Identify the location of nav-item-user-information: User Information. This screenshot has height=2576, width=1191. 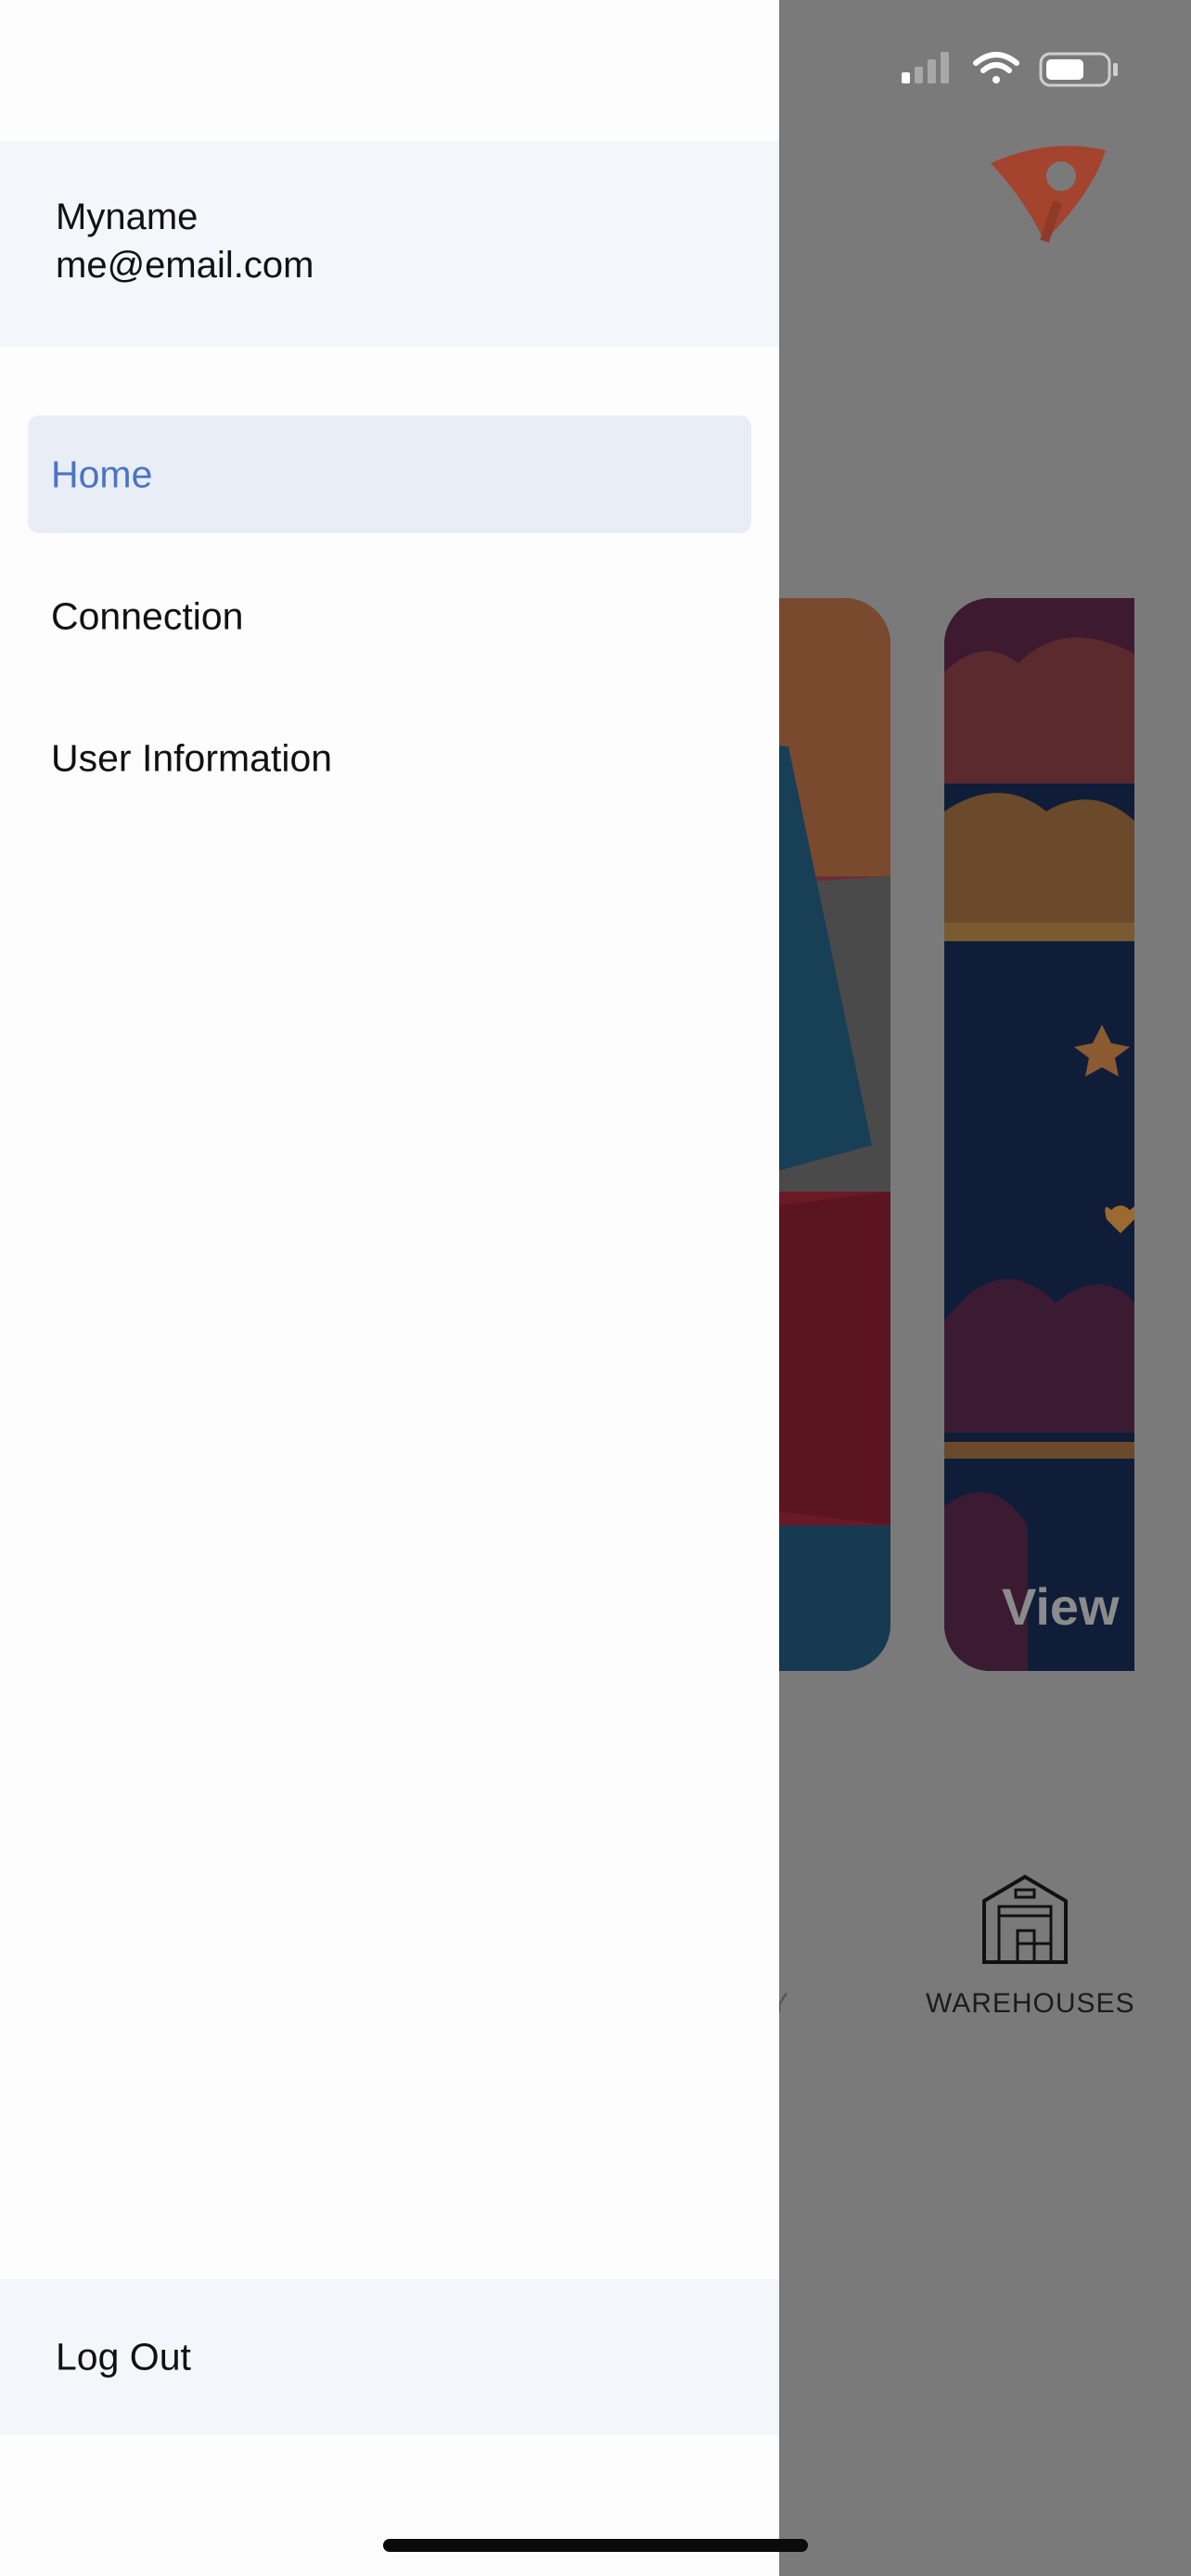
(389, 758).